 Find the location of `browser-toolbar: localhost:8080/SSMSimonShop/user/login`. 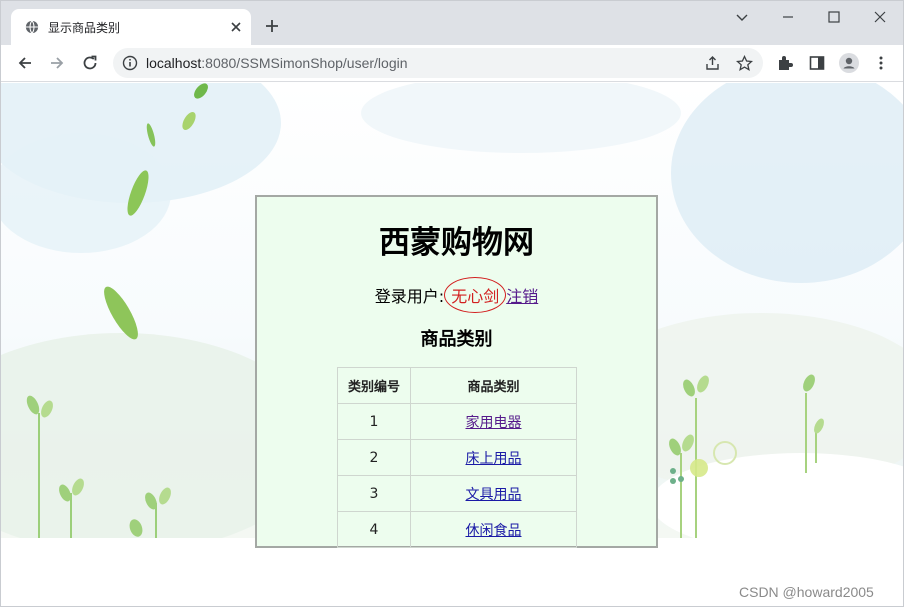

browser-toolbar: localhost:8080/SSMSimonShop/user/login is located at coordinates (452, 63).